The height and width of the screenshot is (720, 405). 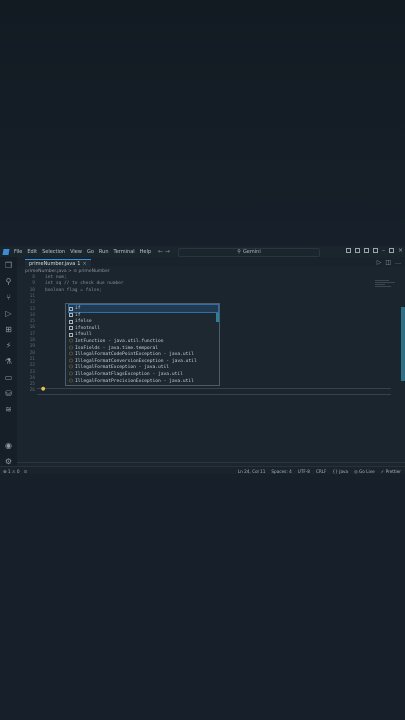 What do you see at coordinates (8, 393) in the screenshot?
I see `database-icon: ⛁` at bounding box center [8, 393].